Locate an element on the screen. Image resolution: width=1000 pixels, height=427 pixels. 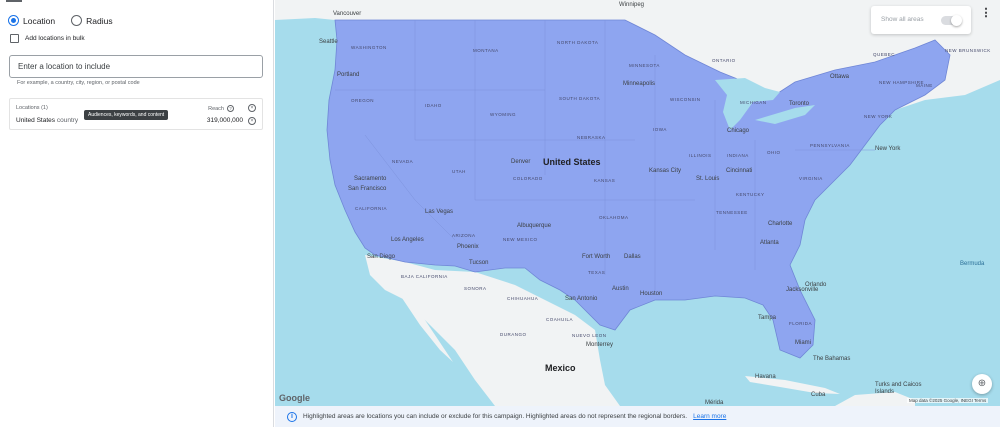
location-search-input: Enter a location to include is located at coordinates (136, 66).